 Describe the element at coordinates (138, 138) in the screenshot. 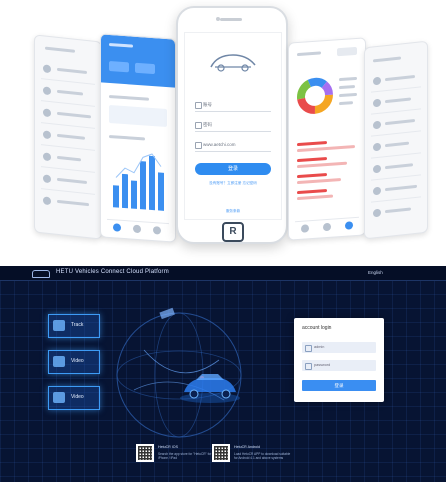

I see `side-phone-chart` at that location.